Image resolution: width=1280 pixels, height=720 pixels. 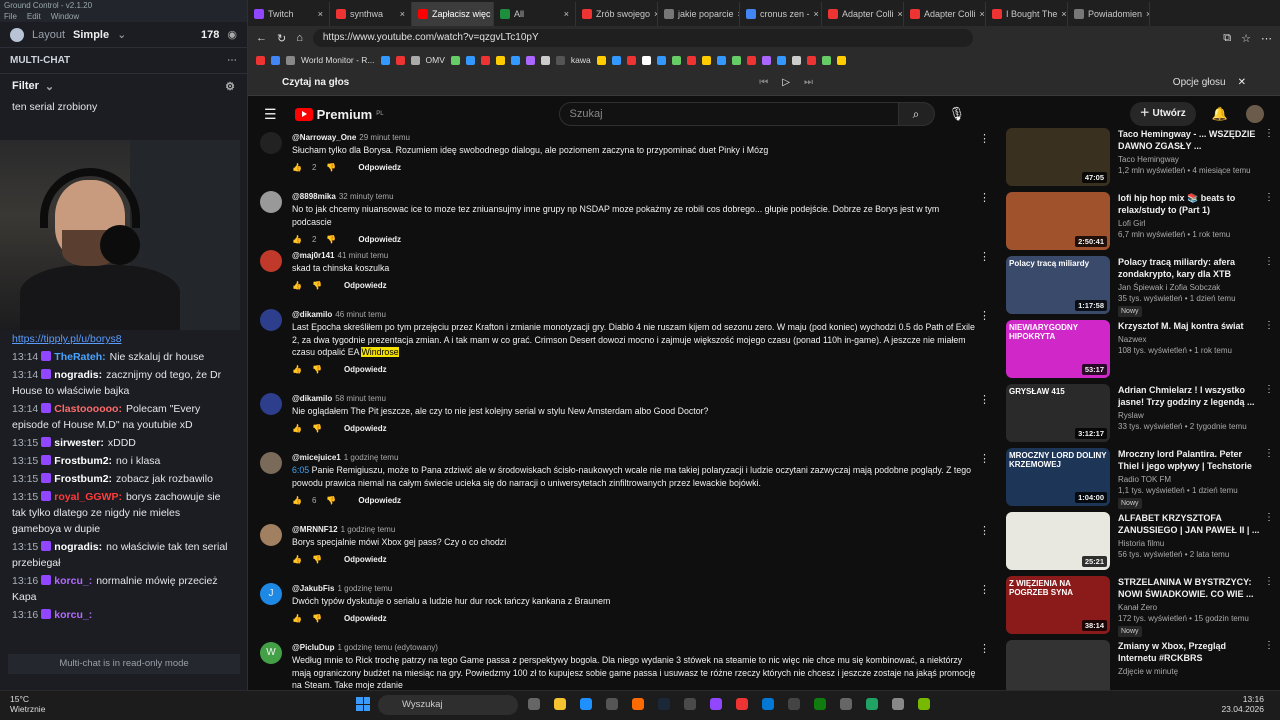 What do you see at coordinates (1027, 14) in the screenshot?
I see `browser-tab: I Bought The ×` at bounding box center [1027, 14].